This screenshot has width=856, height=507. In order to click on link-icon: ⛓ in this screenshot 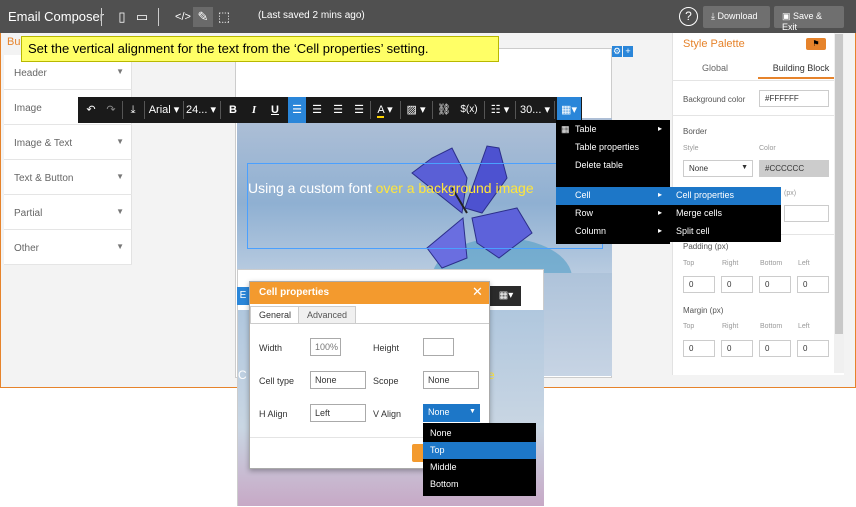, I will do `click(444, 110)`.